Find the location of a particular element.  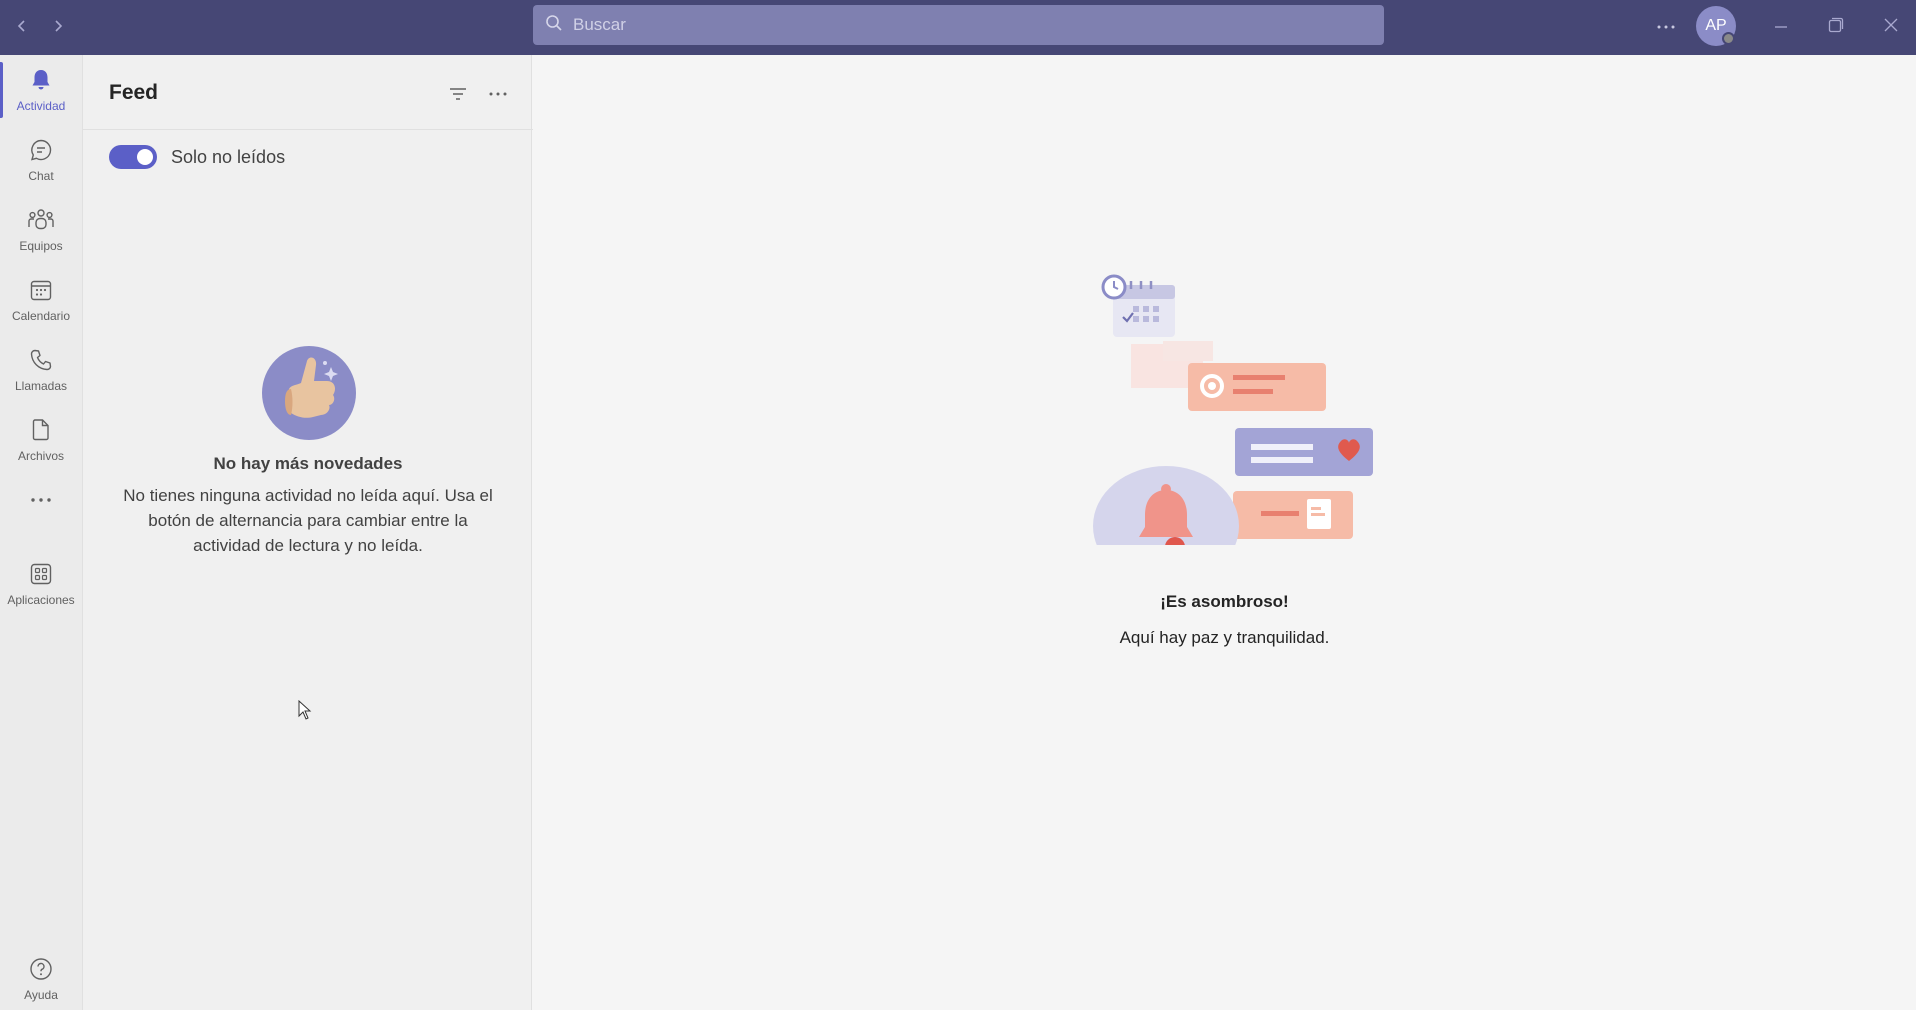

rail-item-equipos: Equipos is located at coordinates (41, 230).